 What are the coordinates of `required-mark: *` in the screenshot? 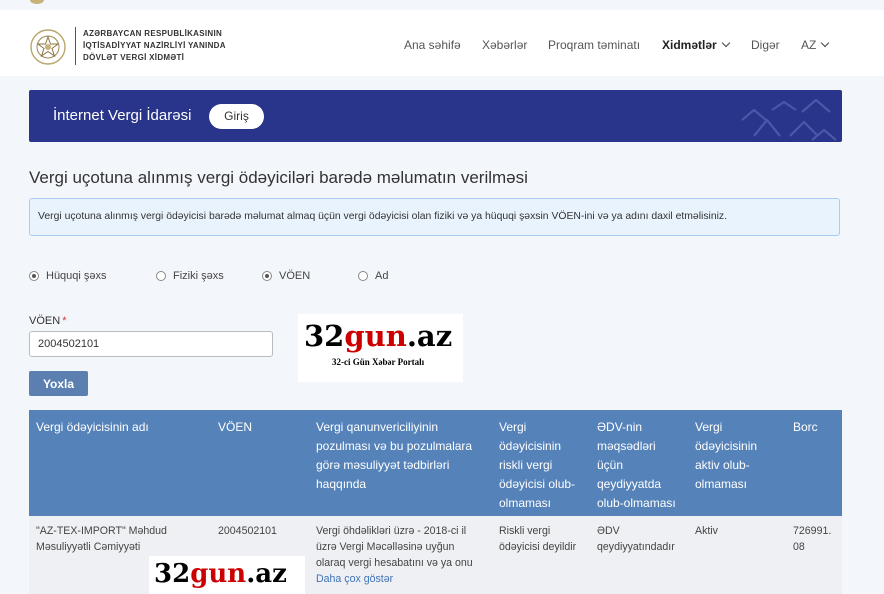 It's located at (64, 321).